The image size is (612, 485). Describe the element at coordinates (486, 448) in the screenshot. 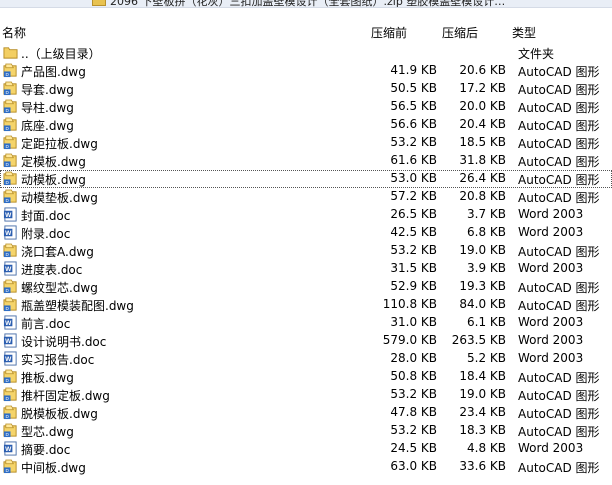

I see `file-original-size: 4.8 KB` at that location.